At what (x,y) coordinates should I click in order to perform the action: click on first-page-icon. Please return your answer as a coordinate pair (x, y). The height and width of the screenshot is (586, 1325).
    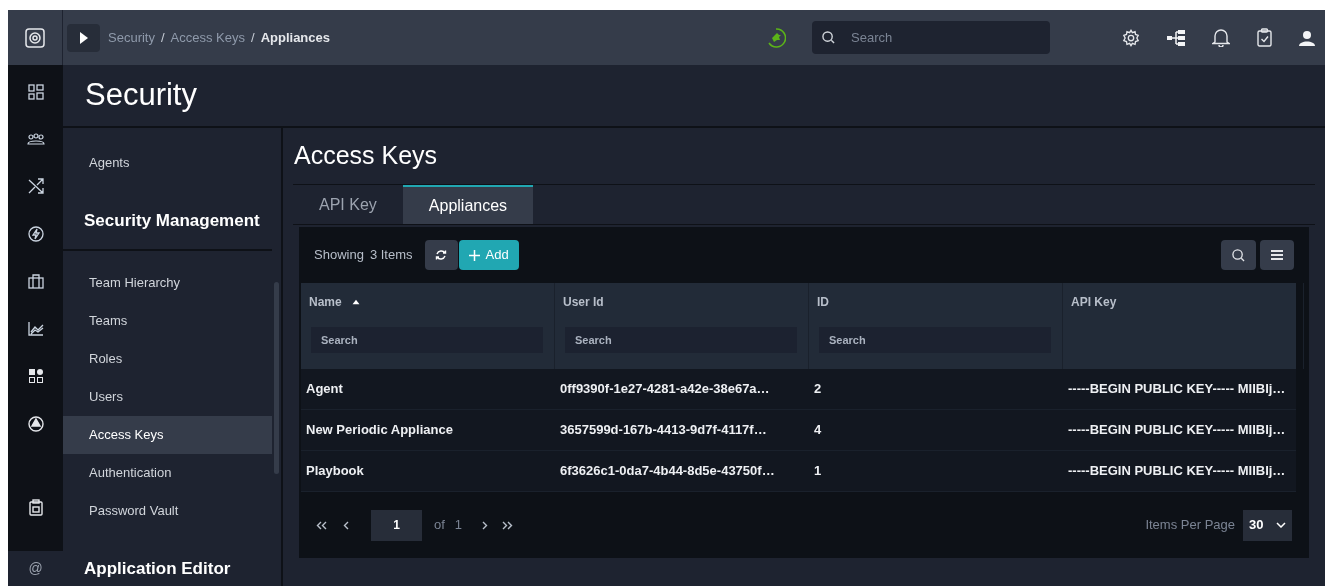
    Looking at the image, I should click on (321, 525).